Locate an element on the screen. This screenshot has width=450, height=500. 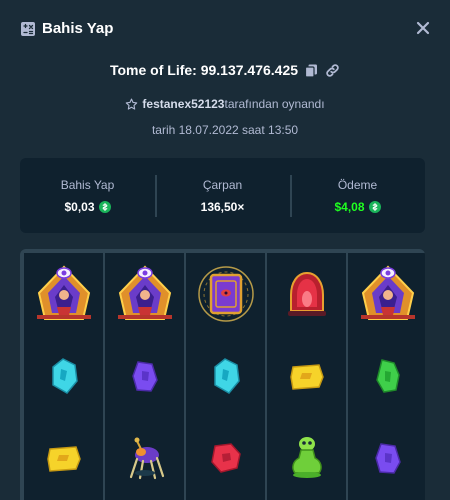
link-icon is located at coordinates (332, 70).